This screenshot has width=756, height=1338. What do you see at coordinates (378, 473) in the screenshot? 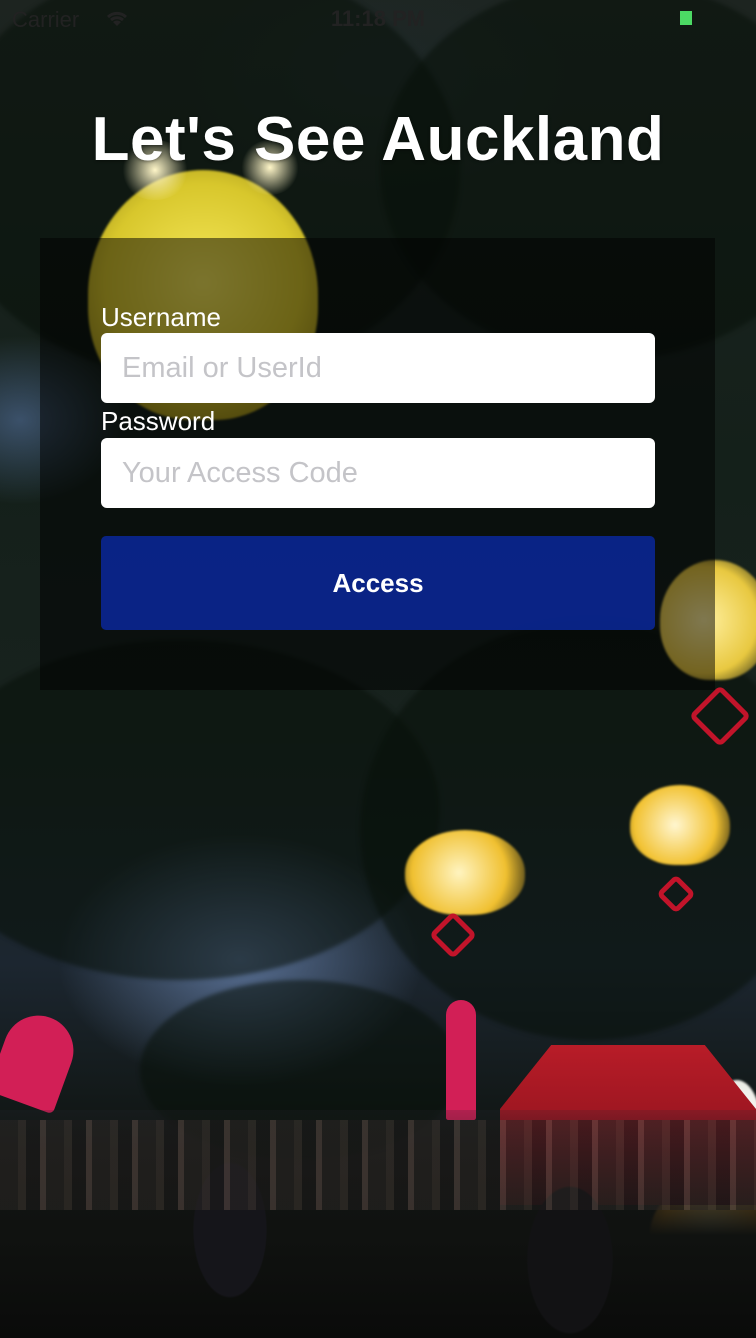
I see `password-input` at bounding box center [378, 473].